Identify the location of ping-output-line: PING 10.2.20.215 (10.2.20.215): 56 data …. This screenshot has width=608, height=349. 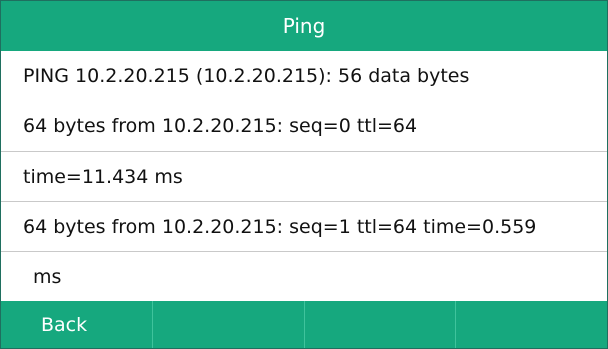
(304, 76).